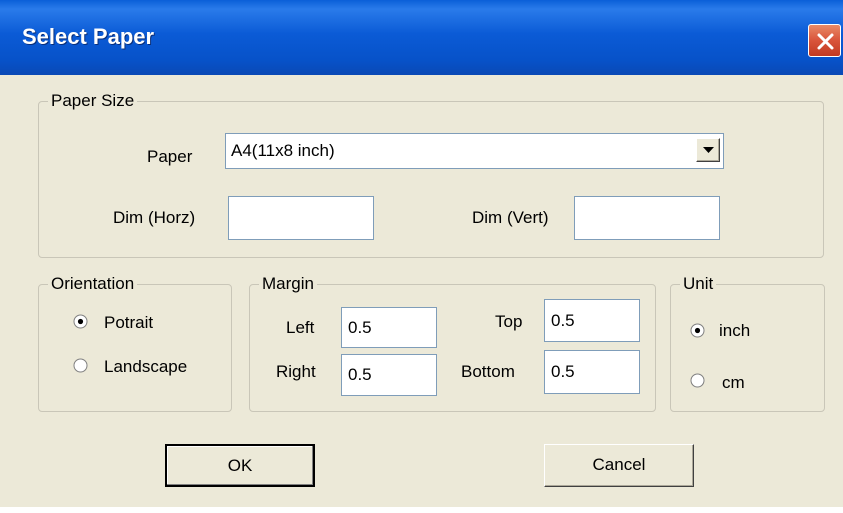 The width and height of the screenshot is (843, 513). What do you see at coordinates (240, 465) in the screenshot?
I see `ok-button: OK` at bounding box center [240, 465].